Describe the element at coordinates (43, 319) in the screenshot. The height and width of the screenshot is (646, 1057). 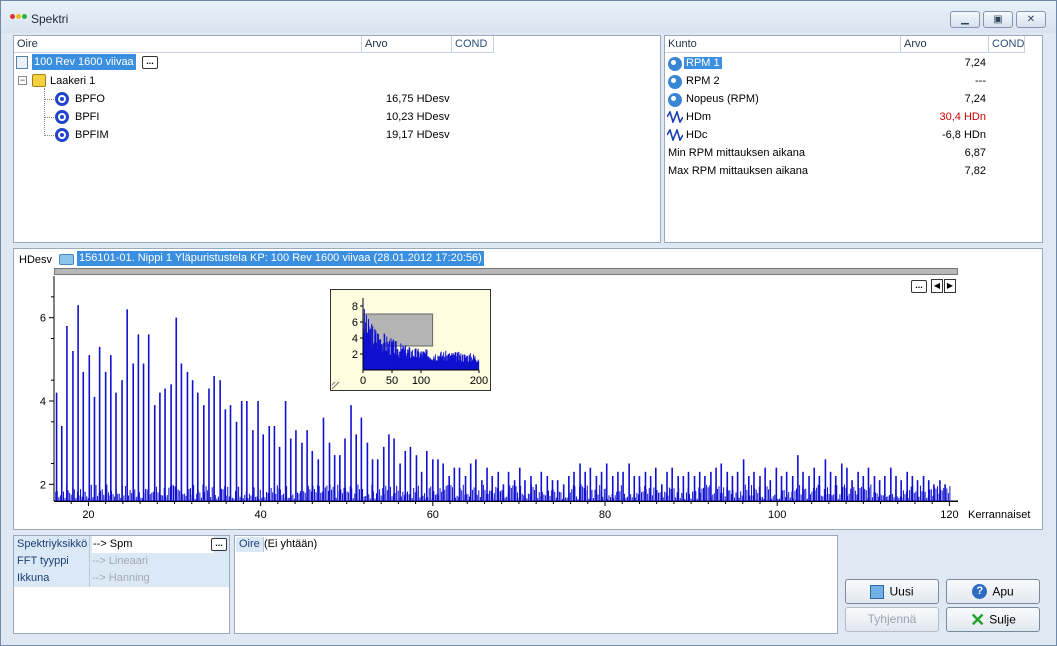
I see `y-tick-label: 6` at that location.